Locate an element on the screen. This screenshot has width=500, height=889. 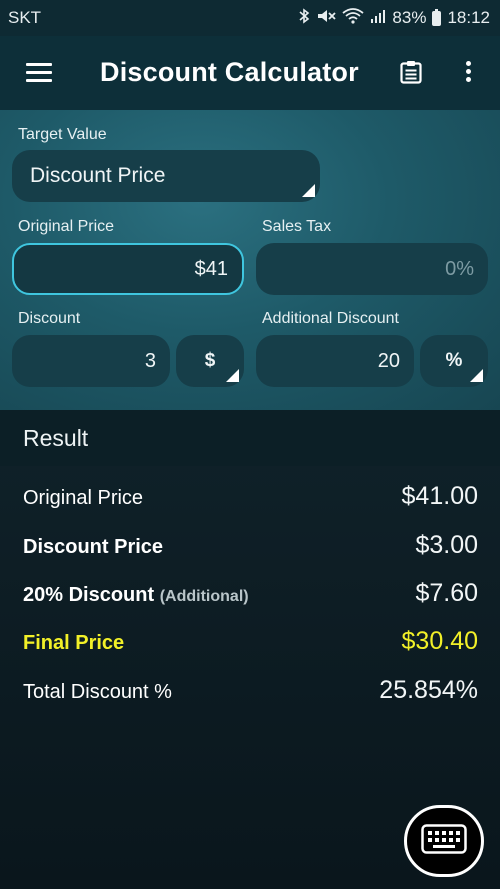
clock: 18:12 is located at coordinates (468, 17).